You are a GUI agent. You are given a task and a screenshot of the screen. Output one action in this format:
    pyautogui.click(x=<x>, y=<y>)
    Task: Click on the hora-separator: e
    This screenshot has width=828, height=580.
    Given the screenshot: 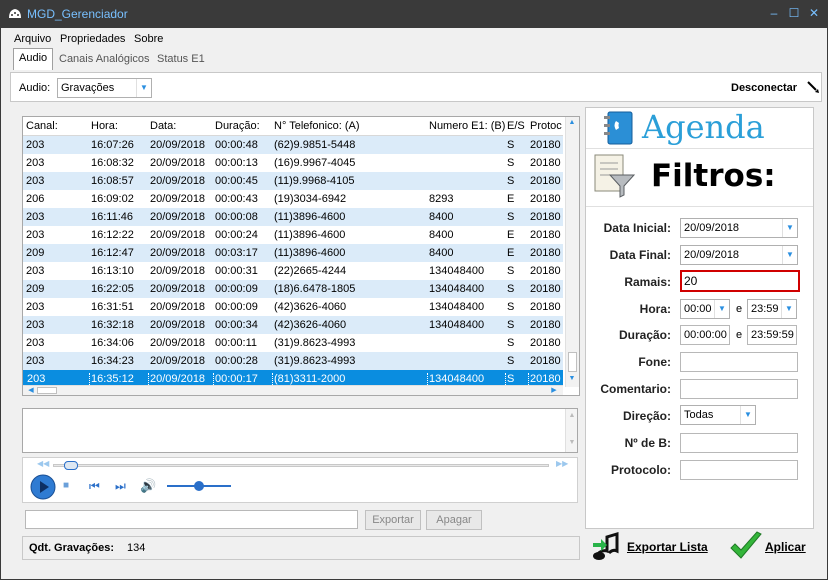 What is the action you would take?
    pyautogui.click(x=739, y=309)
    